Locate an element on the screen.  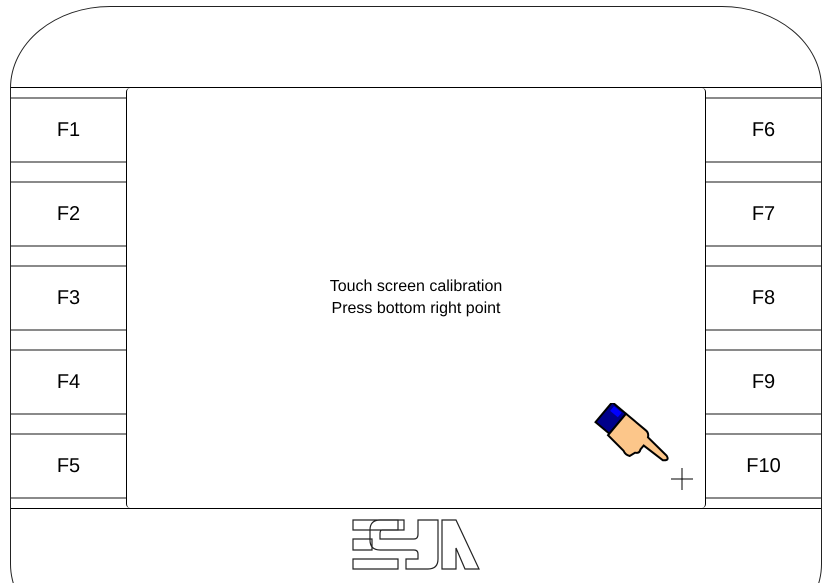
function-key: F2 is located at coordinates (68, 214).